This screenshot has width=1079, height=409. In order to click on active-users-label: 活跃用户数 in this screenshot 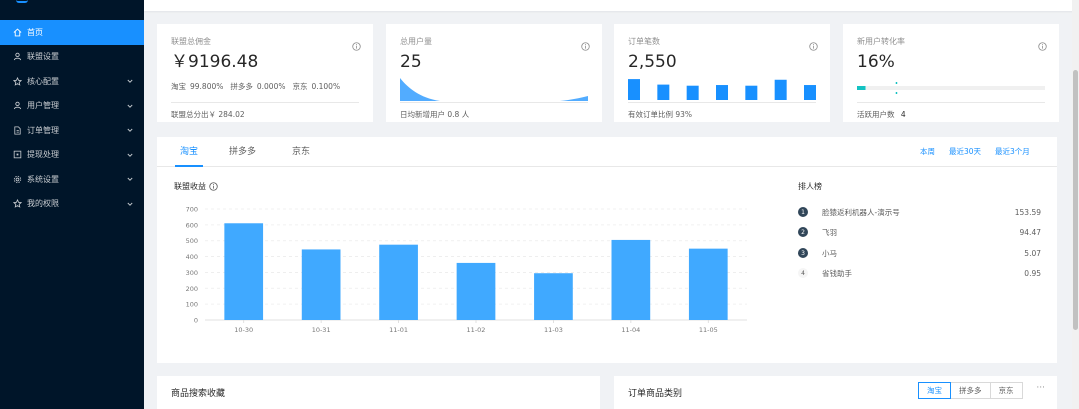, I will do `click(876, 114)`.